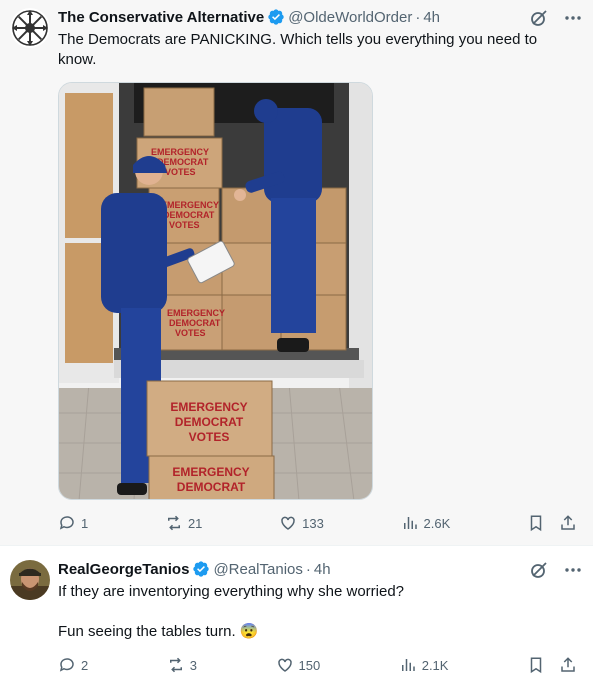 This screenshot has height=681, width=593. Describe the element at coordinates (437, 523) in the screenshot. I see `view-count: 2.6K` at that location.